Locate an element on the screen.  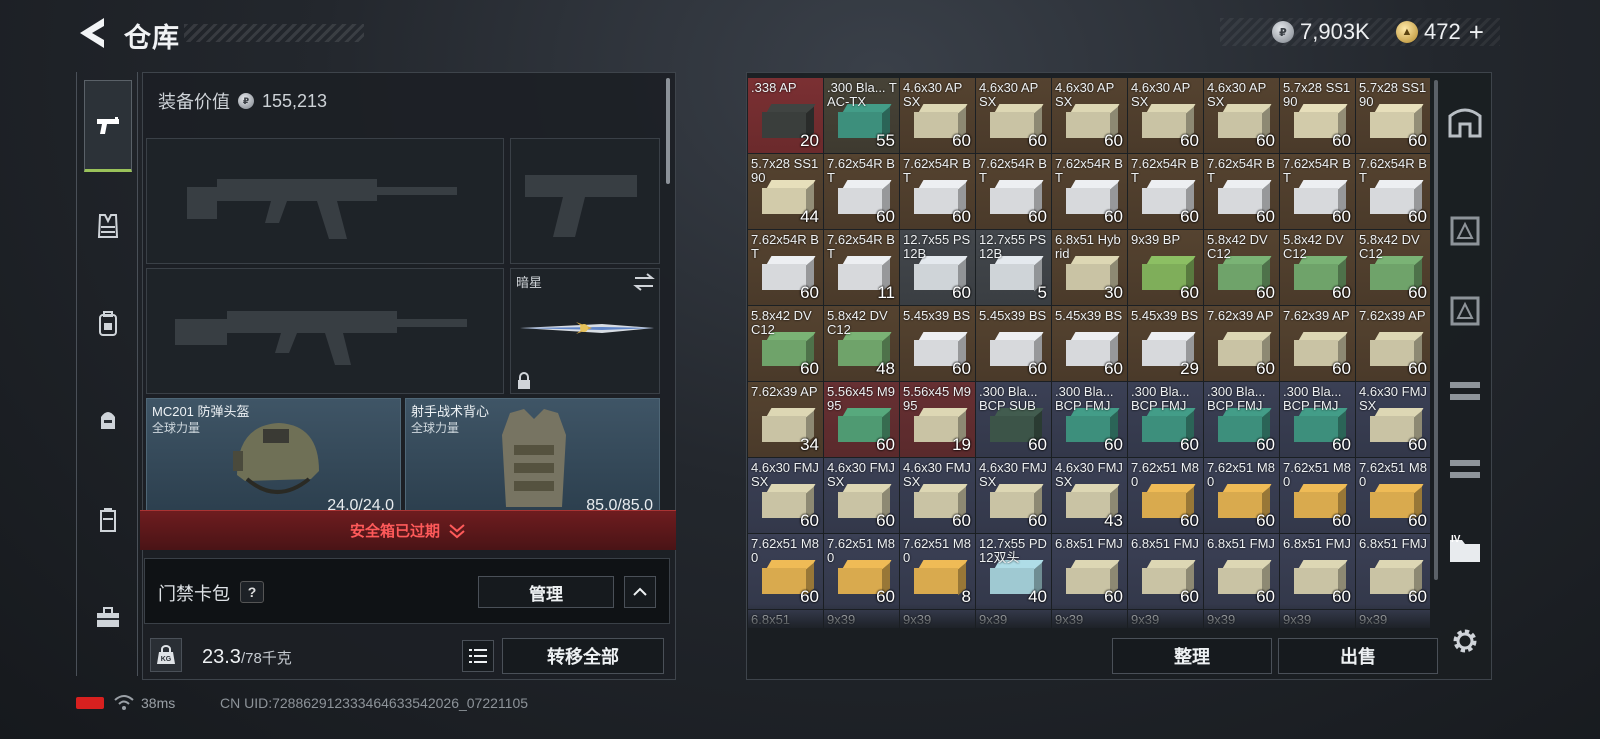
storage-tab-6-active: IV is located at coordinates (1465, 549).